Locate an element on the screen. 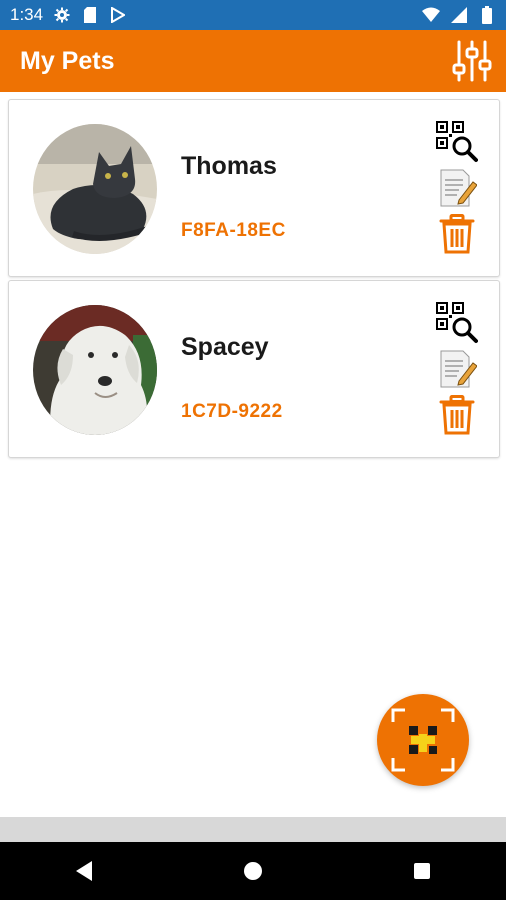 This screenshot has height=900, width=506. system-nav-bar is located at coordinates (253, 871).